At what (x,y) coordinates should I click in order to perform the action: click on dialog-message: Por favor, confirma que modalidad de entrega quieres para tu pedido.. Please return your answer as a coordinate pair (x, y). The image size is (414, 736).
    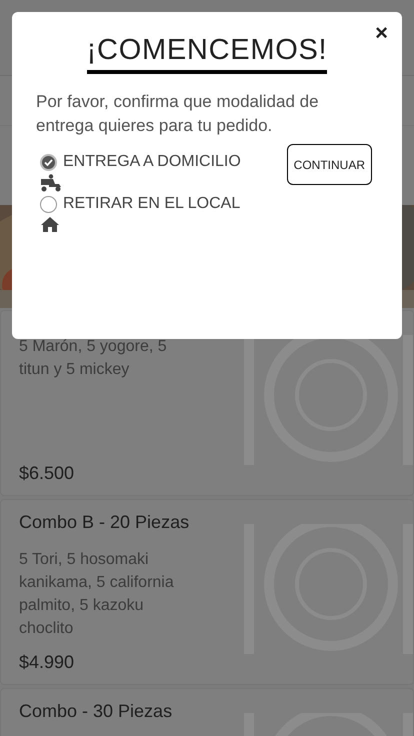
    Looking at the image, I should click on (178, 114).